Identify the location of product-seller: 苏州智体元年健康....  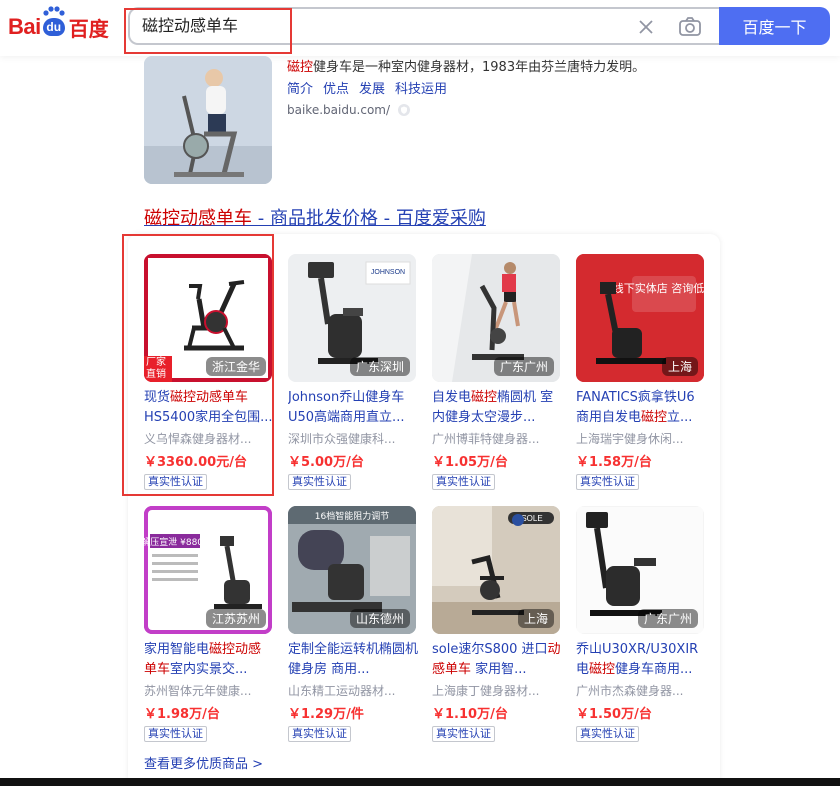
(208, 690).